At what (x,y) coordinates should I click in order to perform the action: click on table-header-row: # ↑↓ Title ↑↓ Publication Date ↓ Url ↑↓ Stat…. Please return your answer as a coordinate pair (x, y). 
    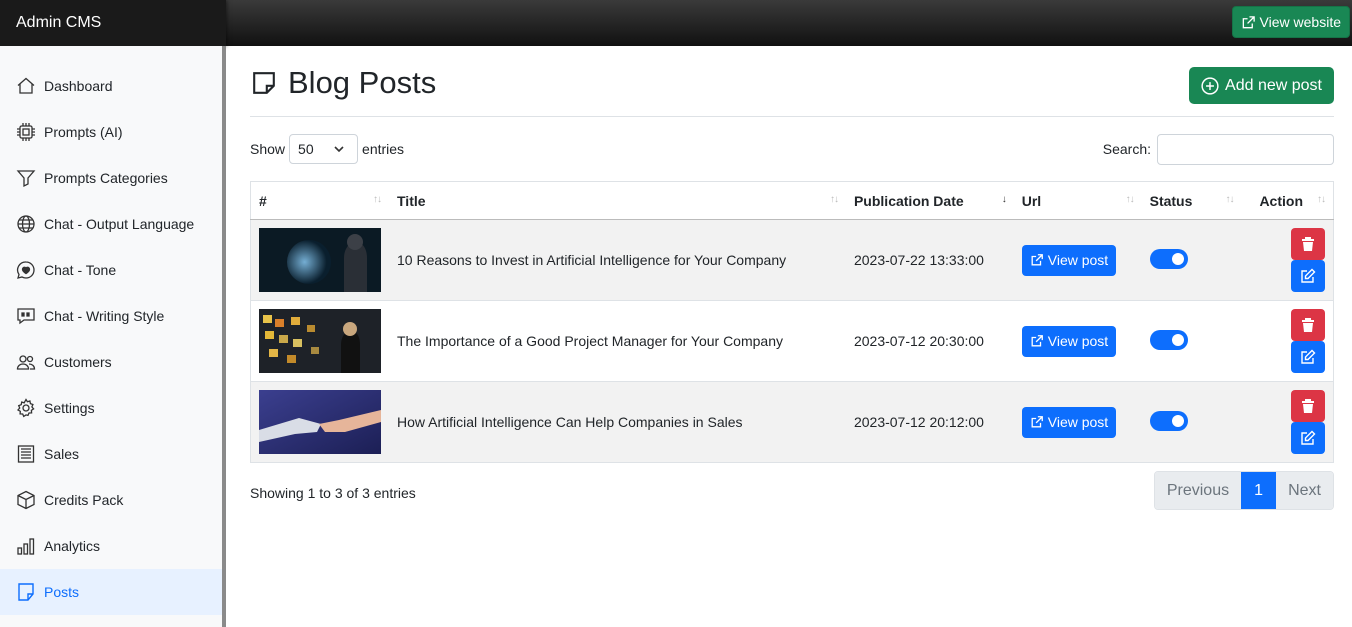
    Looking at the image, I should click on (792, 200).